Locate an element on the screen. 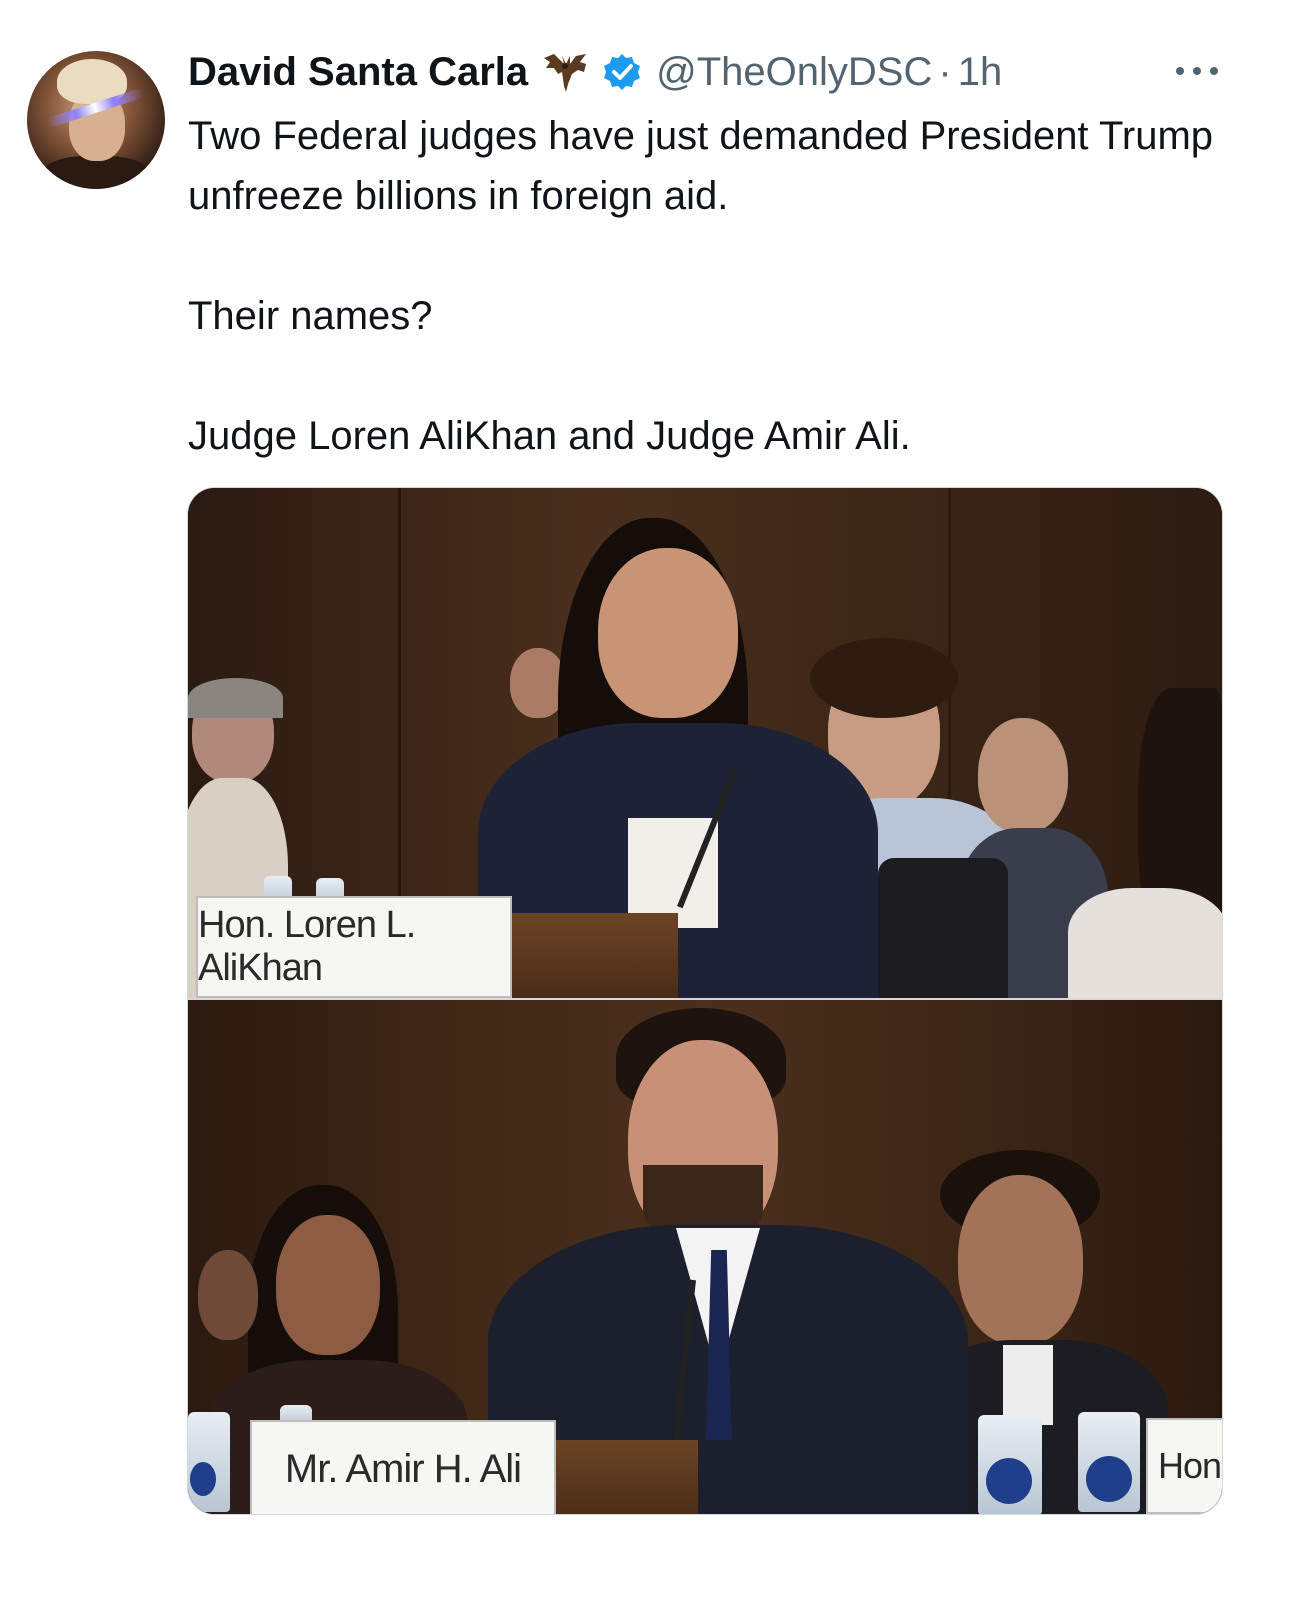  display-name: David Santa Carla is located at coordinates (358, 72).